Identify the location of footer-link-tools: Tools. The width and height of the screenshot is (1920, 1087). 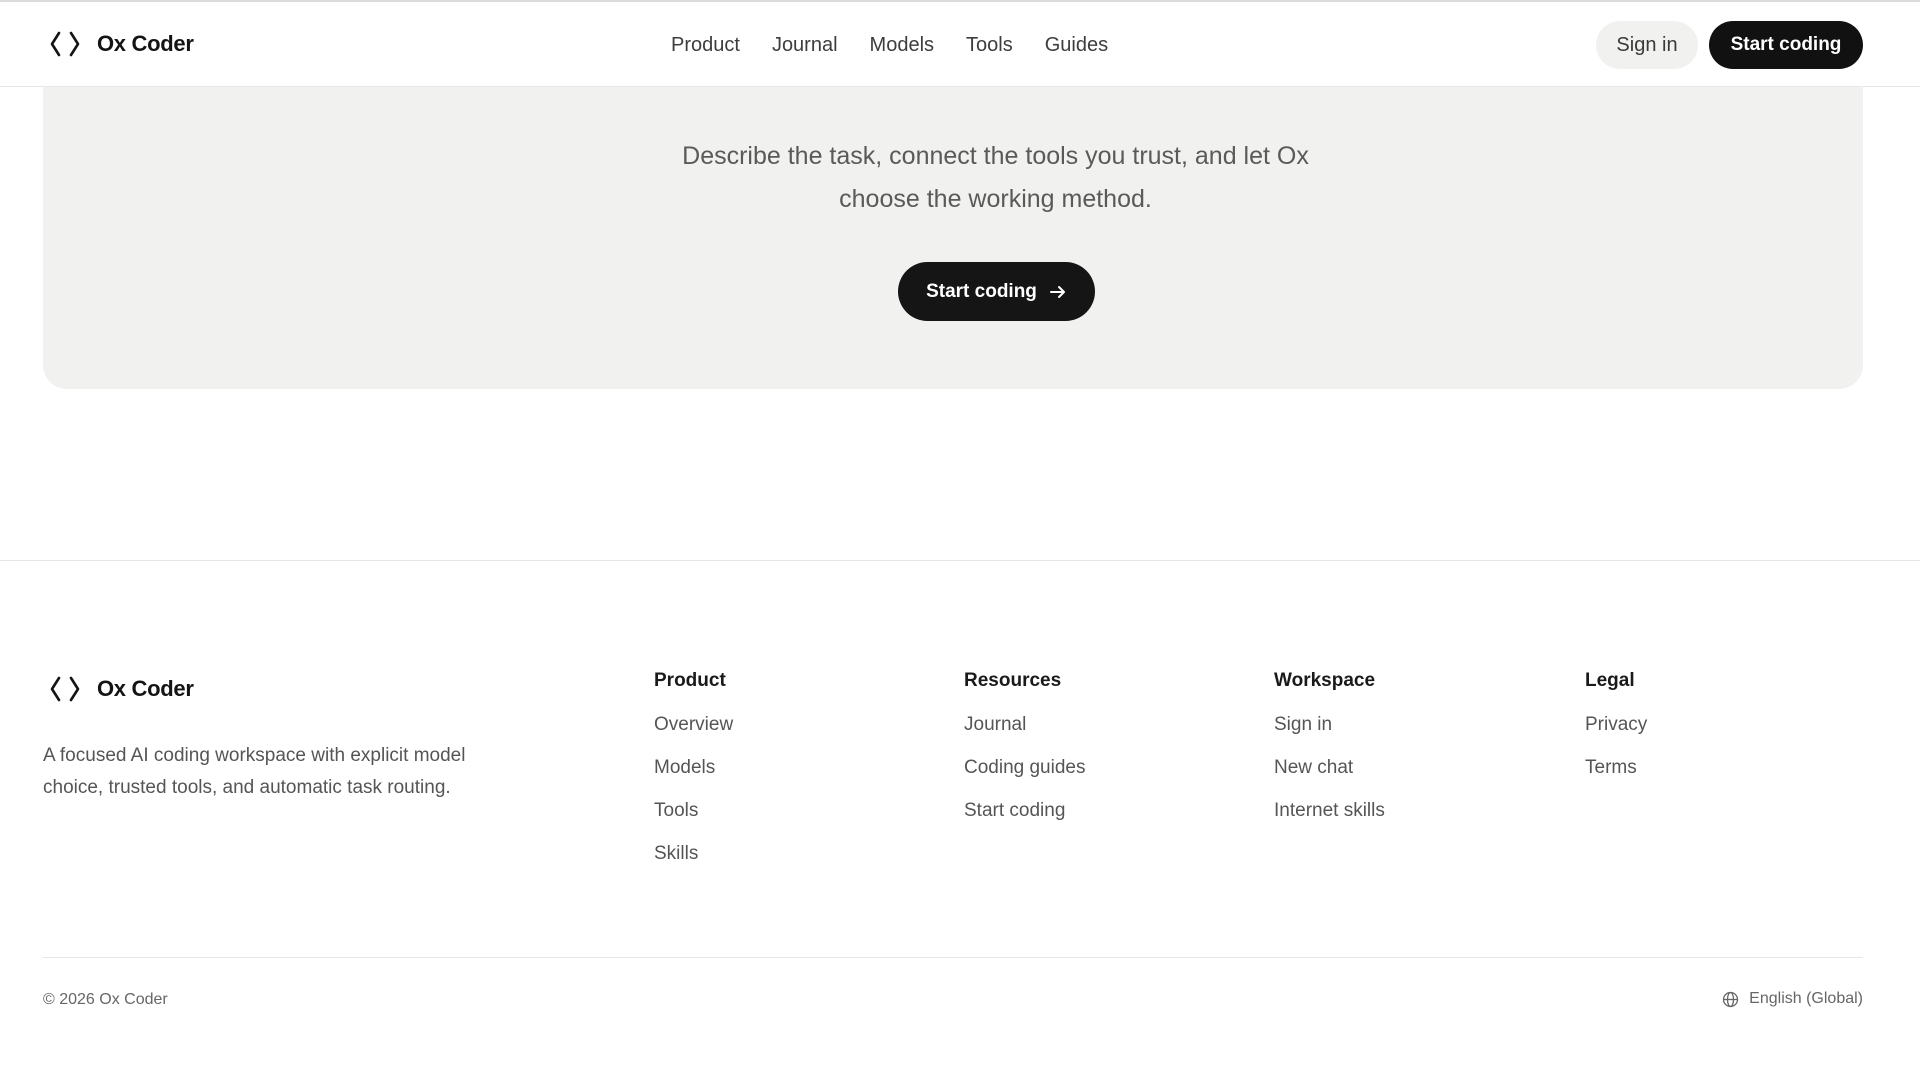
(693, 811).